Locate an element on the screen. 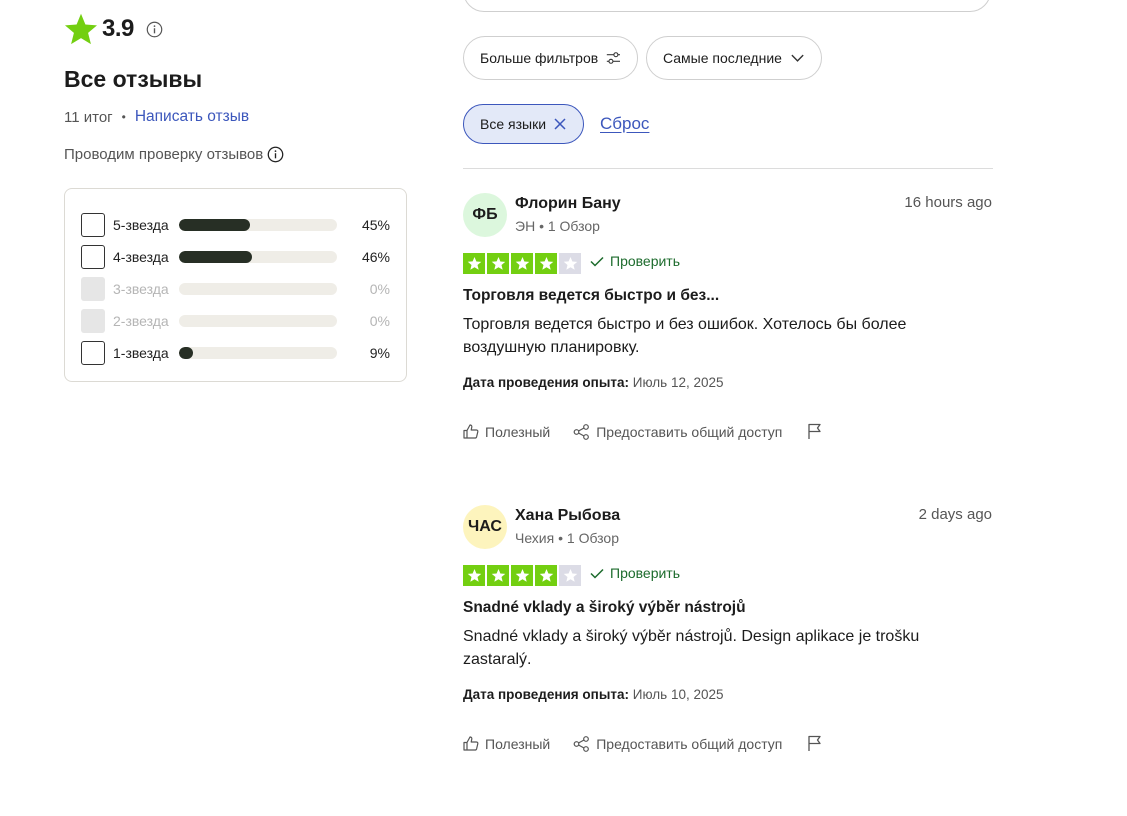 The width and height of the screenshot is (1127, 816). review-title: Snadné vklady a široký výběr nástrojů is located at coordinates (604, 608).